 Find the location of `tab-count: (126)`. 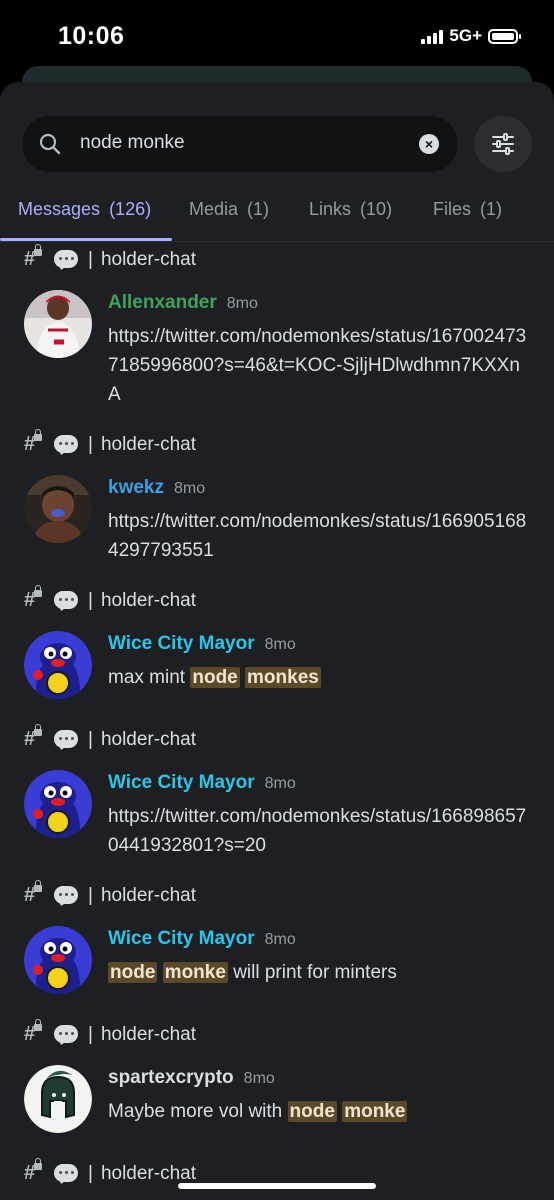

tab-count: (126) is located at coordinates (130, 209).